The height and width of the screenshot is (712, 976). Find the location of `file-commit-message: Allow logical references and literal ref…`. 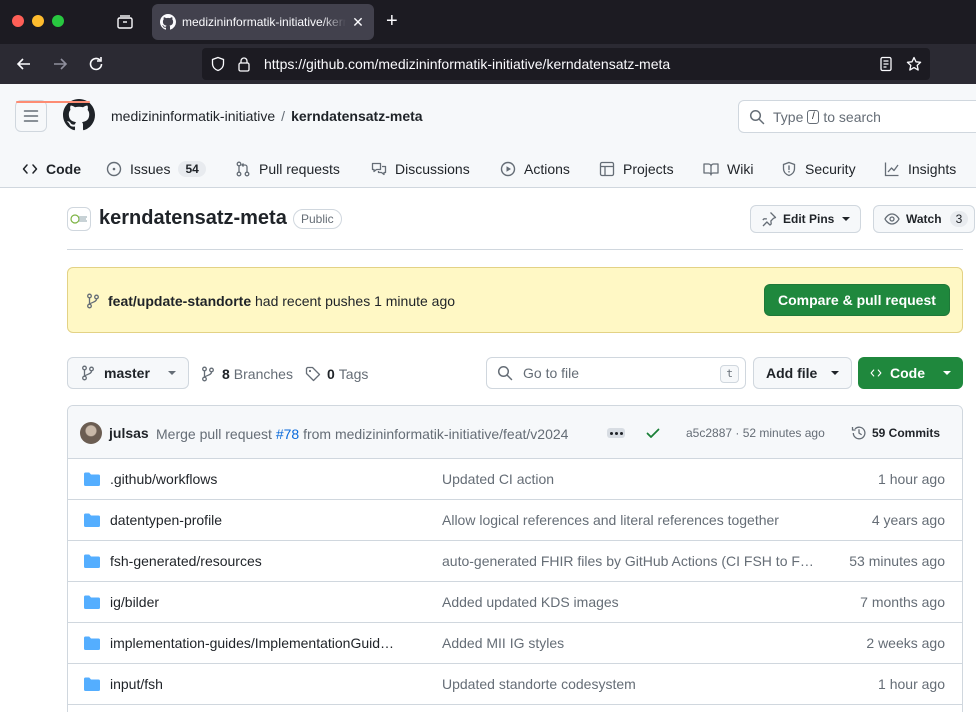

file-commit-message: Allow logical references and literal ref… is located at coordinates (610, 520).